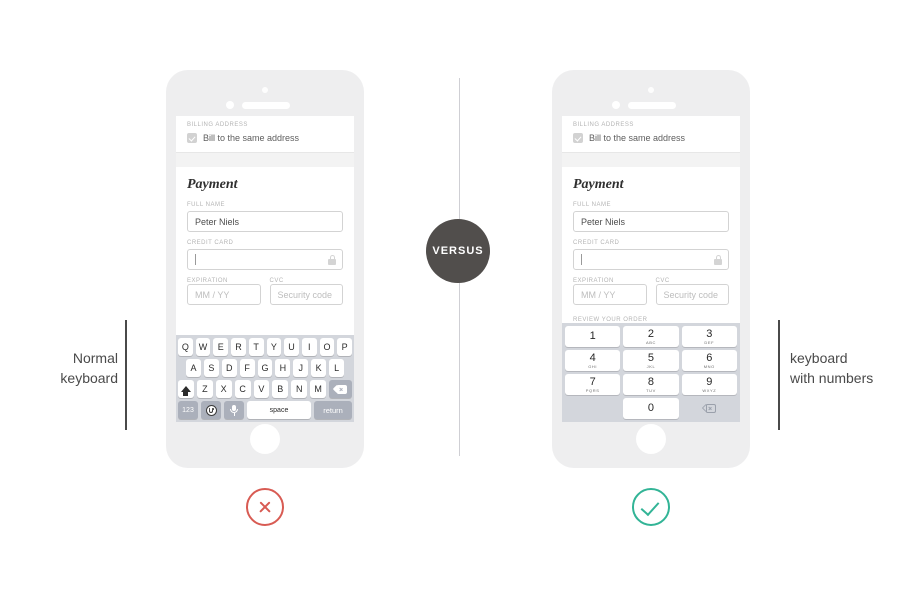 This screenshot has width=900, height=600. I want to click on left-caption-line-1: Normal, so click(95, 358).